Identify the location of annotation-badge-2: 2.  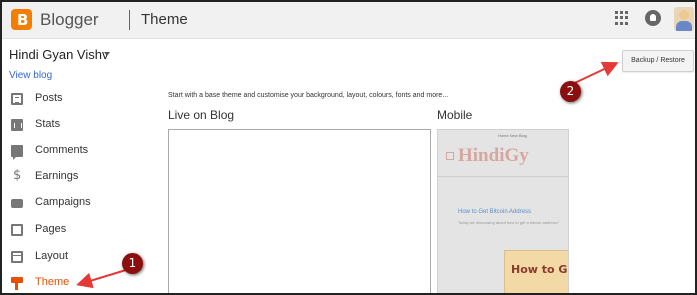
(570, 91).